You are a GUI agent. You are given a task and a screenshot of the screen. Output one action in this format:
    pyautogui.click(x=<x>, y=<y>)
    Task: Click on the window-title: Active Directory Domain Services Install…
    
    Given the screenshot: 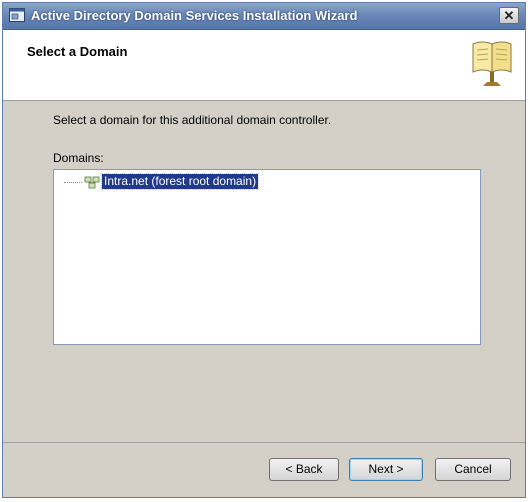 What is the action you would take?
    pyautogui.click(x=194, y=15)
    